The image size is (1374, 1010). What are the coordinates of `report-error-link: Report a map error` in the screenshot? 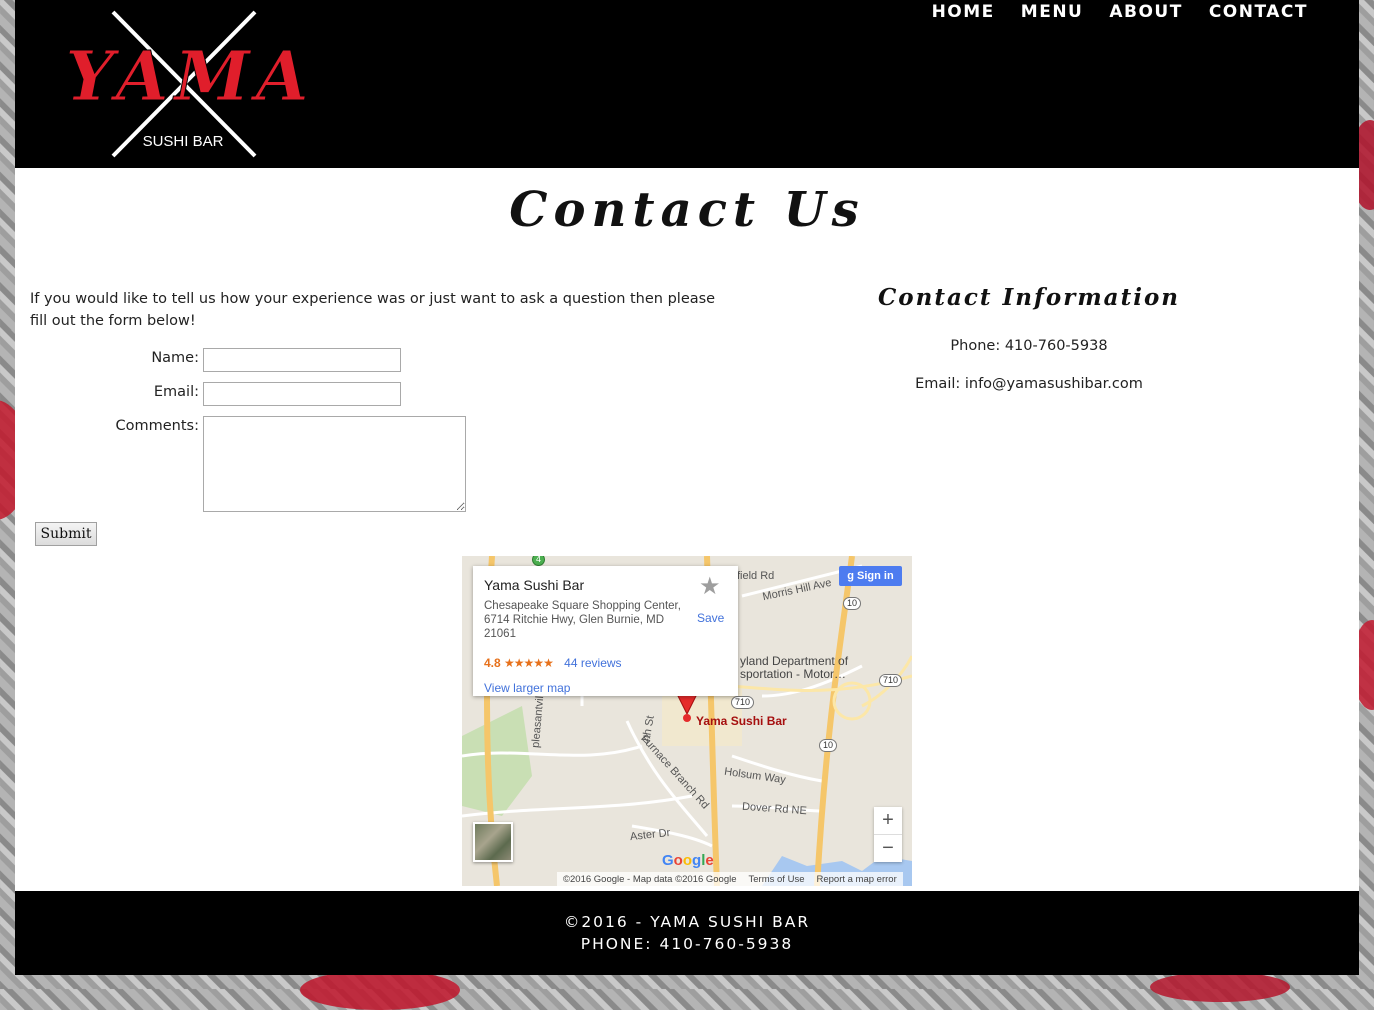 It's located at (856, 879).